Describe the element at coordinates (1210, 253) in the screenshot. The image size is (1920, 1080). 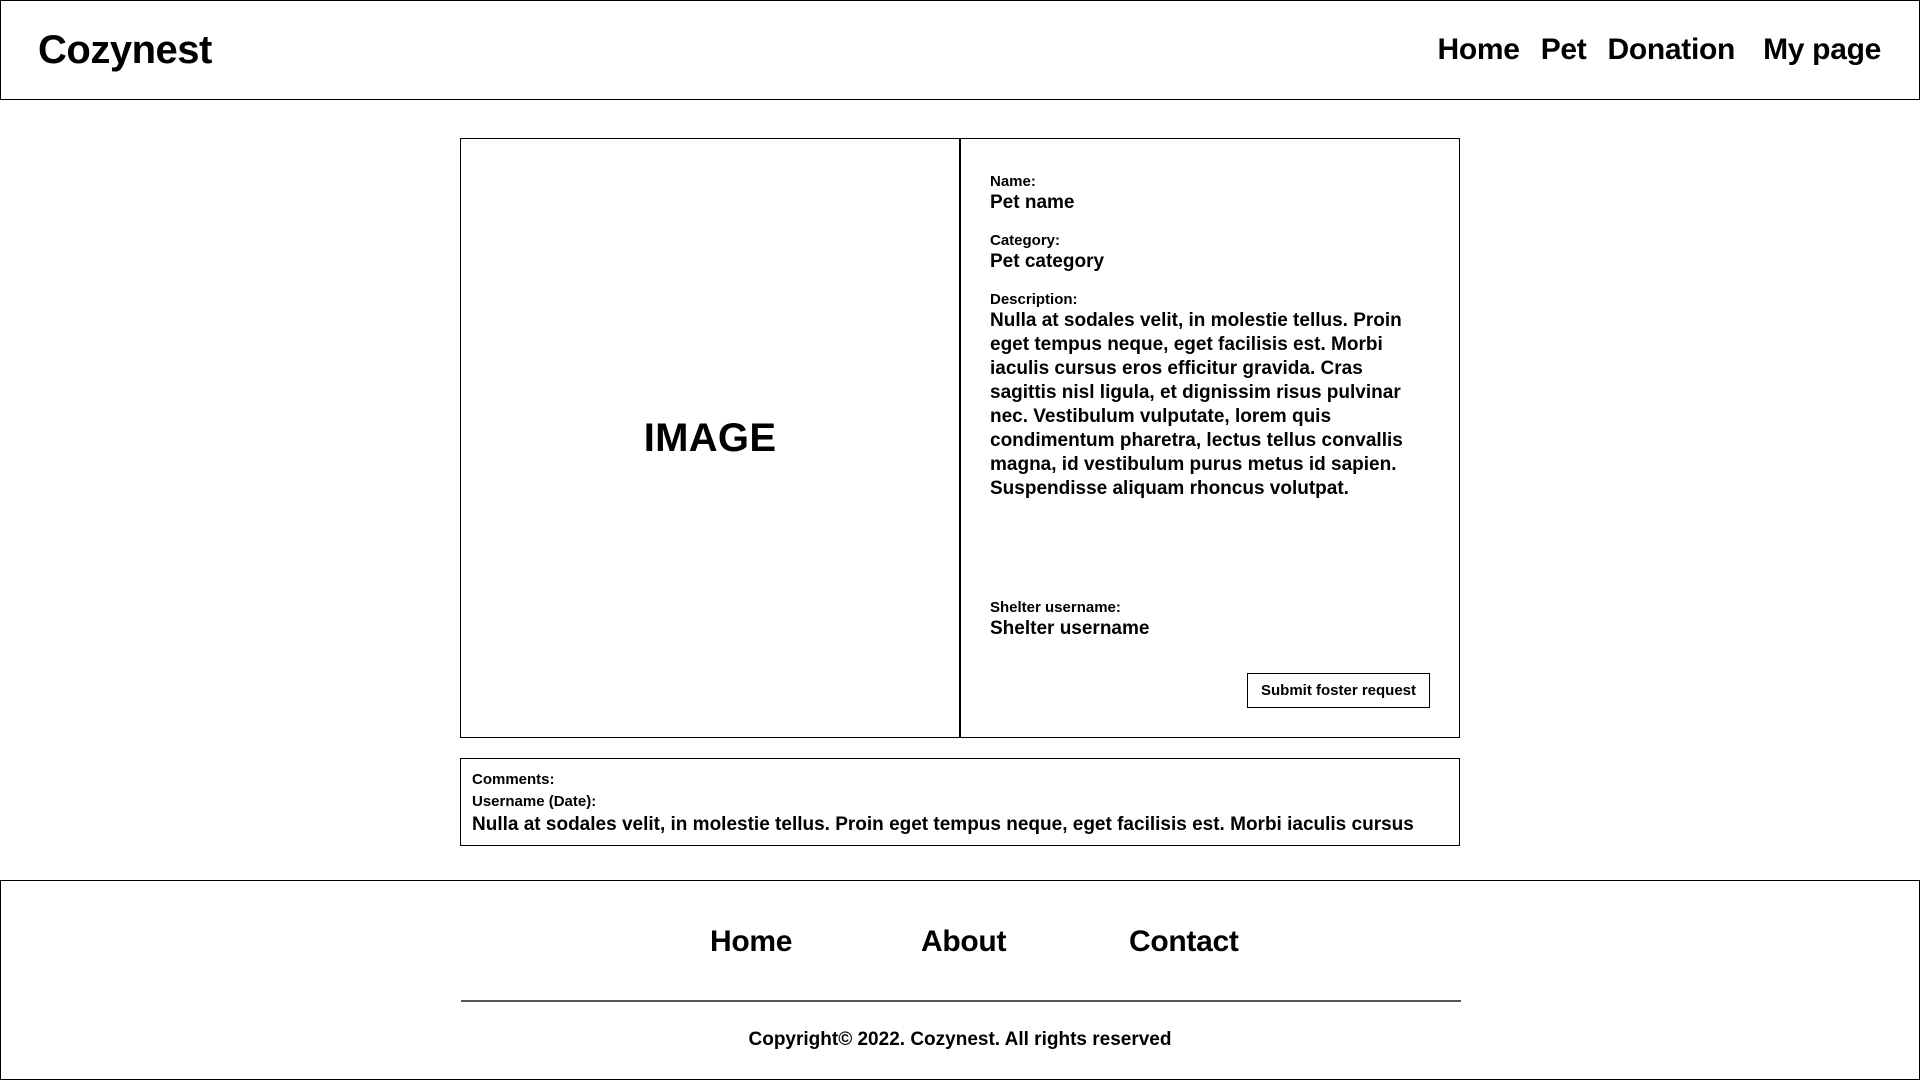
I see `pet-category-field: Category: Pet category` at that location.